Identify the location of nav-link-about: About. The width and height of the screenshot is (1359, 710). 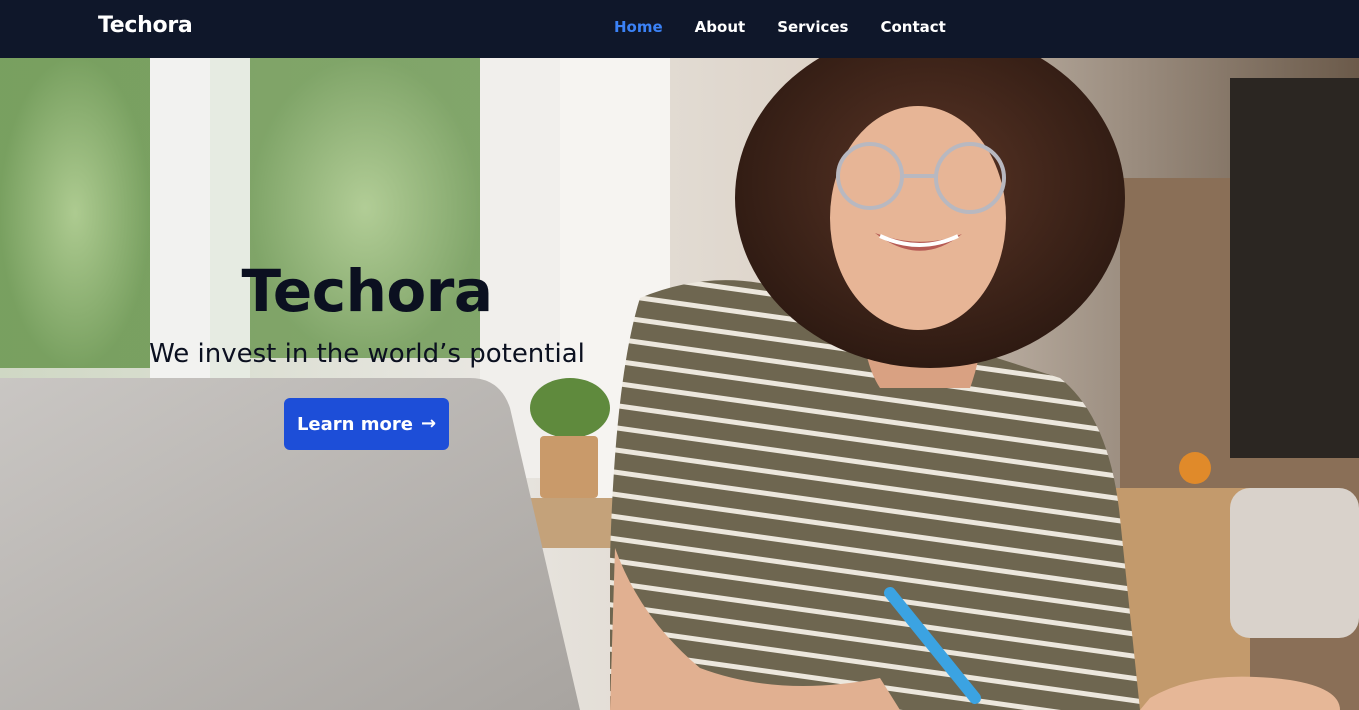
(720, 27).